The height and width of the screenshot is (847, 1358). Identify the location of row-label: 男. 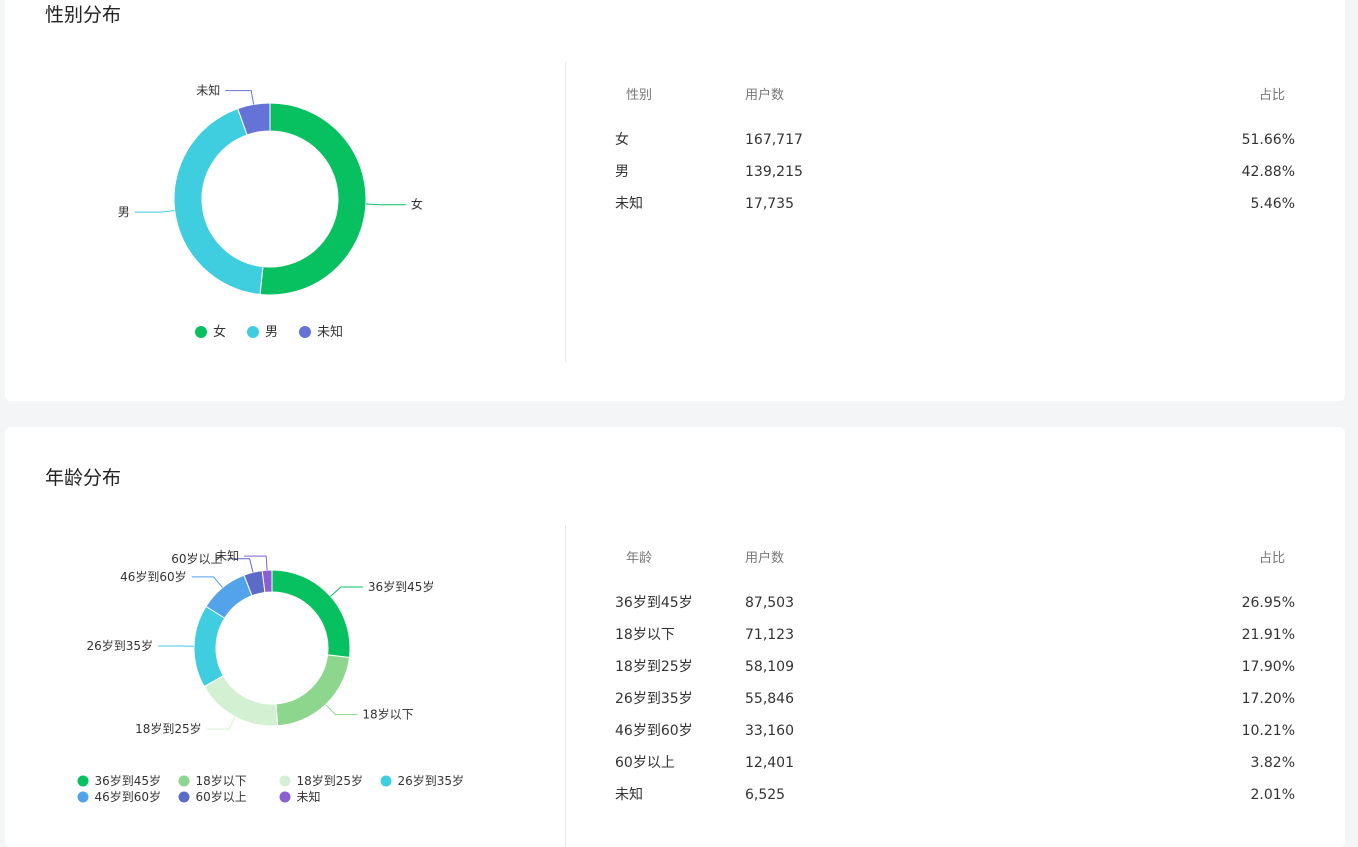
(622, 172).